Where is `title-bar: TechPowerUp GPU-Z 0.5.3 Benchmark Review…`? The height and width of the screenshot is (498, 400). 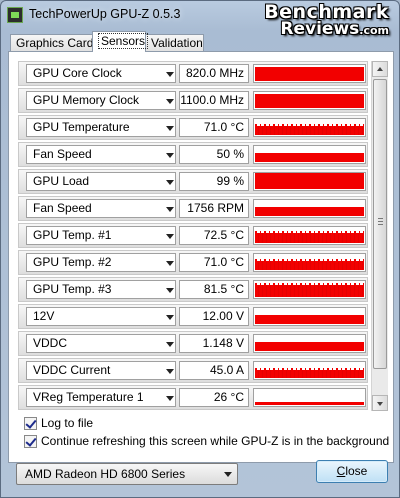 title-bar: TechPowerUp GPU-Z 0.5.3 Benchmark Review… is located at coordinates (200, 19).